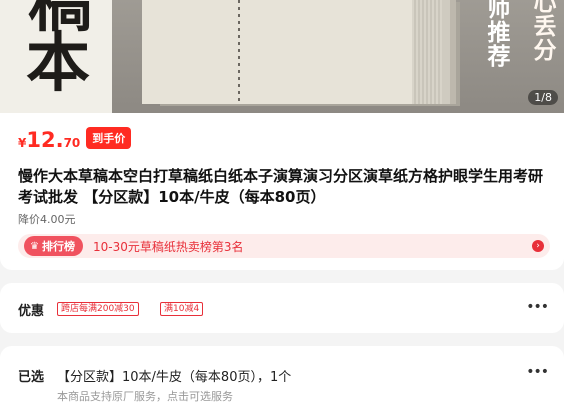 The width and height of the screenshot is (564, 417). I want to click on promotions-label: 优惠, so click(31, 311).